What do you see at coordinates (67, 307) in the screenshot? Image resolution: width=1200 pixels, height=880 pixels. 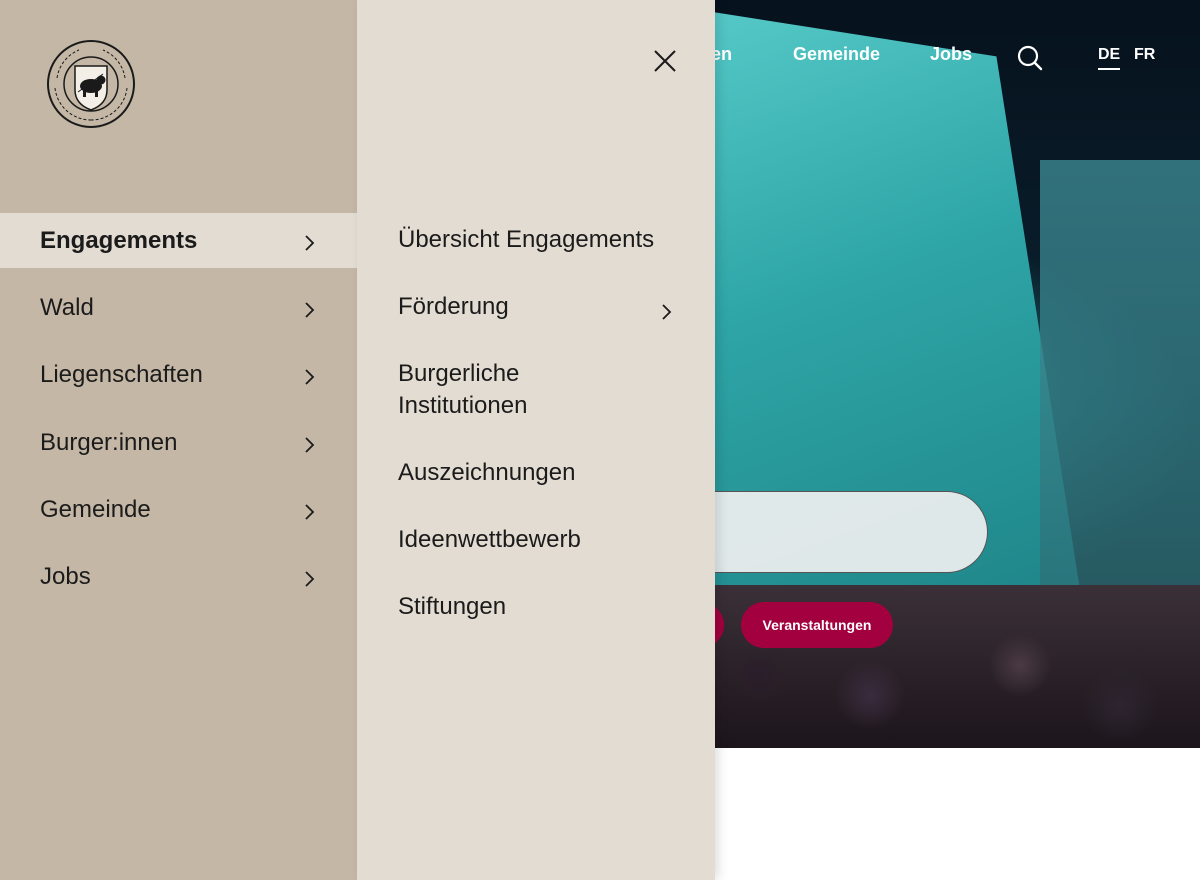 I see `menu-item-label: Wald` at bounding box center [67, 307].